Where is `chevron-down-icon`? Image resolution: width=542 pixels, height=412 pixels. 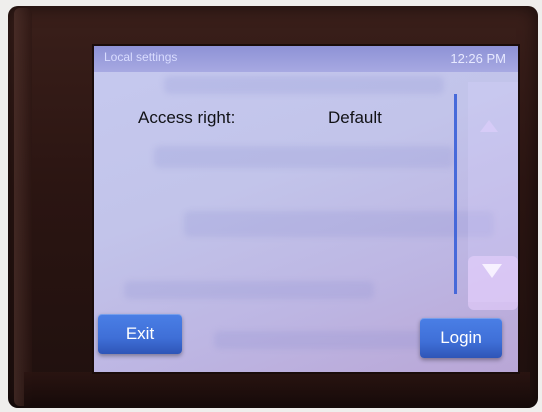
chevron-down-icon is located at coordinates (492, 271).